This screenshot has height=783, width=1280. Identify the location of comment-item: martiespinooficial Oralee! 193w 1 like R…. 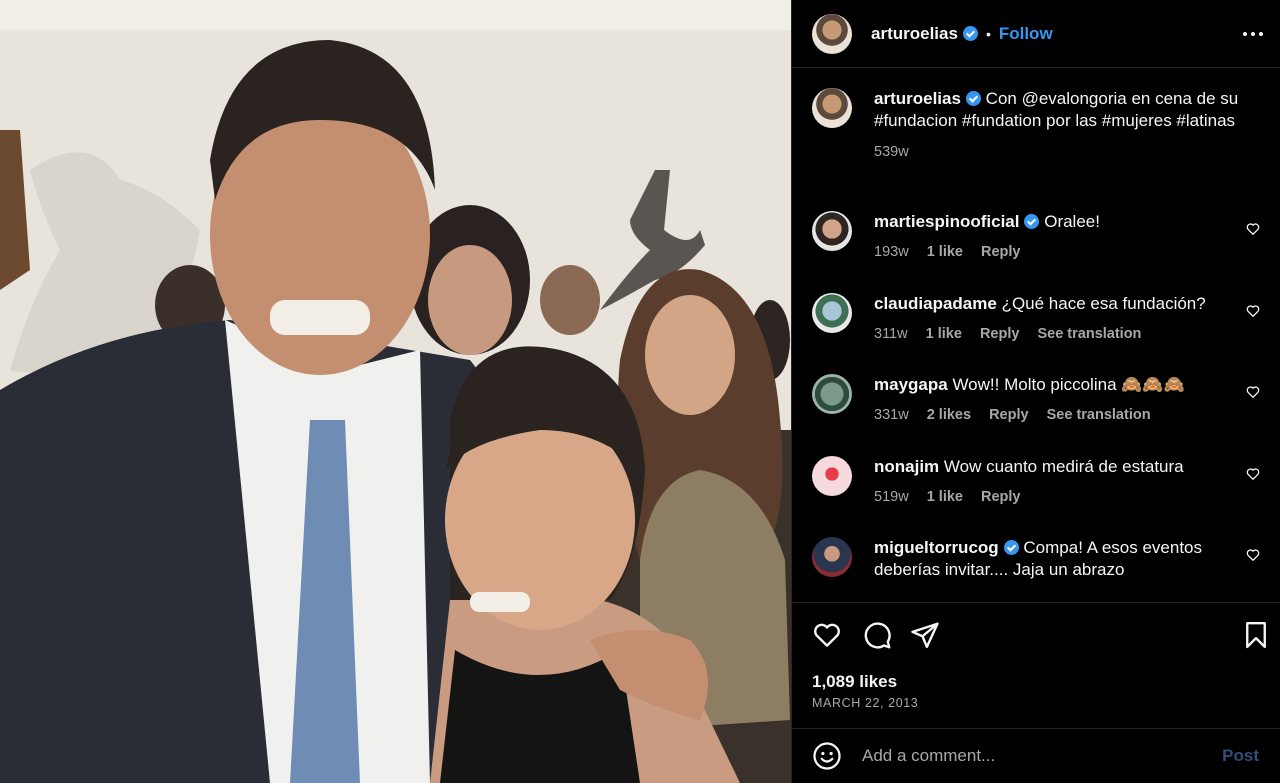
(1042, 237).